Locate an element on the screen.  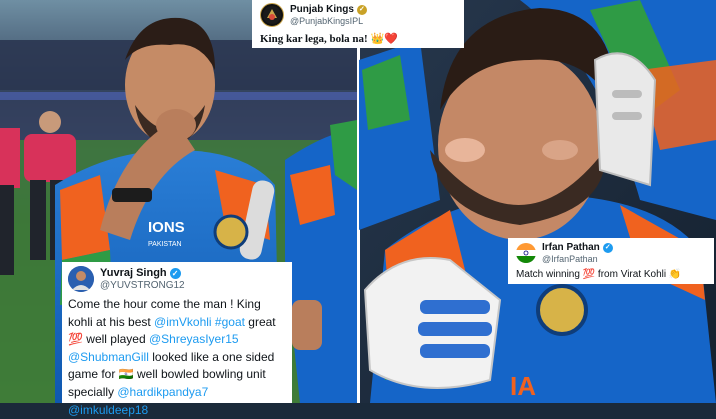
mention-link: @ShreyasIyer15 is located at coordinates (194, 339).